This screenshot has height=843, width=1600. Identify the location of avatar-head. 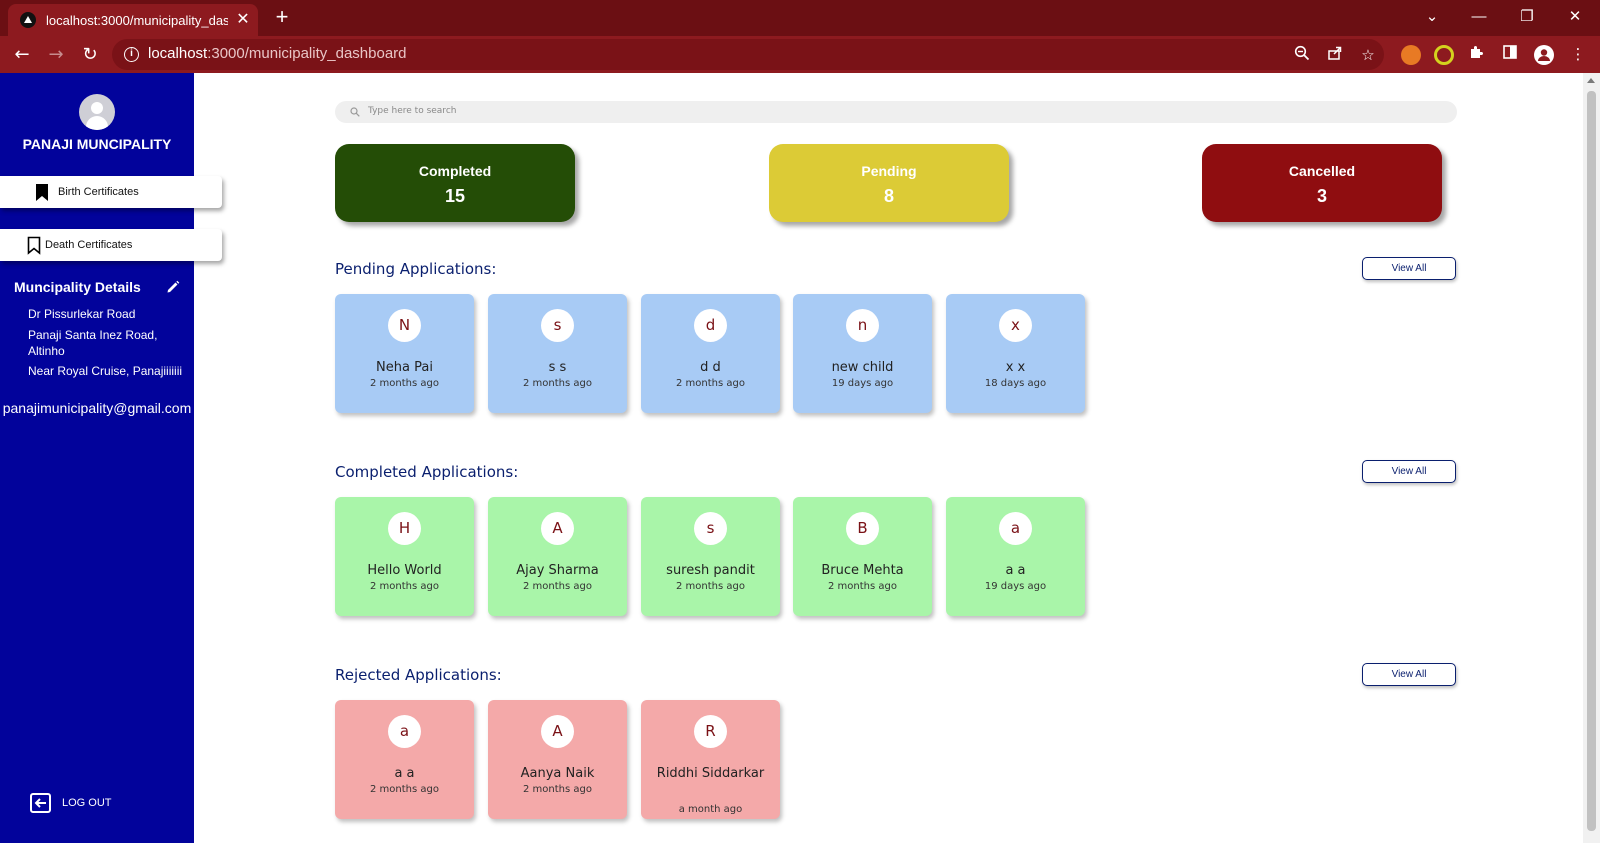
(97, 108).